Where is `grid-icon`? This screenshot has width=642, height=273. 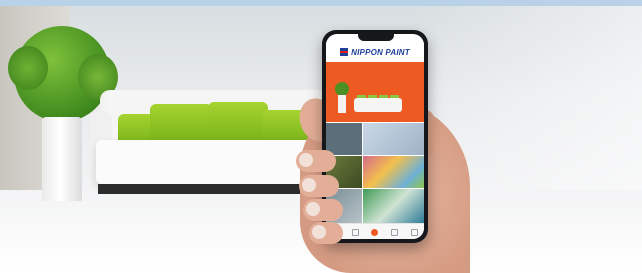
grid-icon is located at coordinates (355, 232).